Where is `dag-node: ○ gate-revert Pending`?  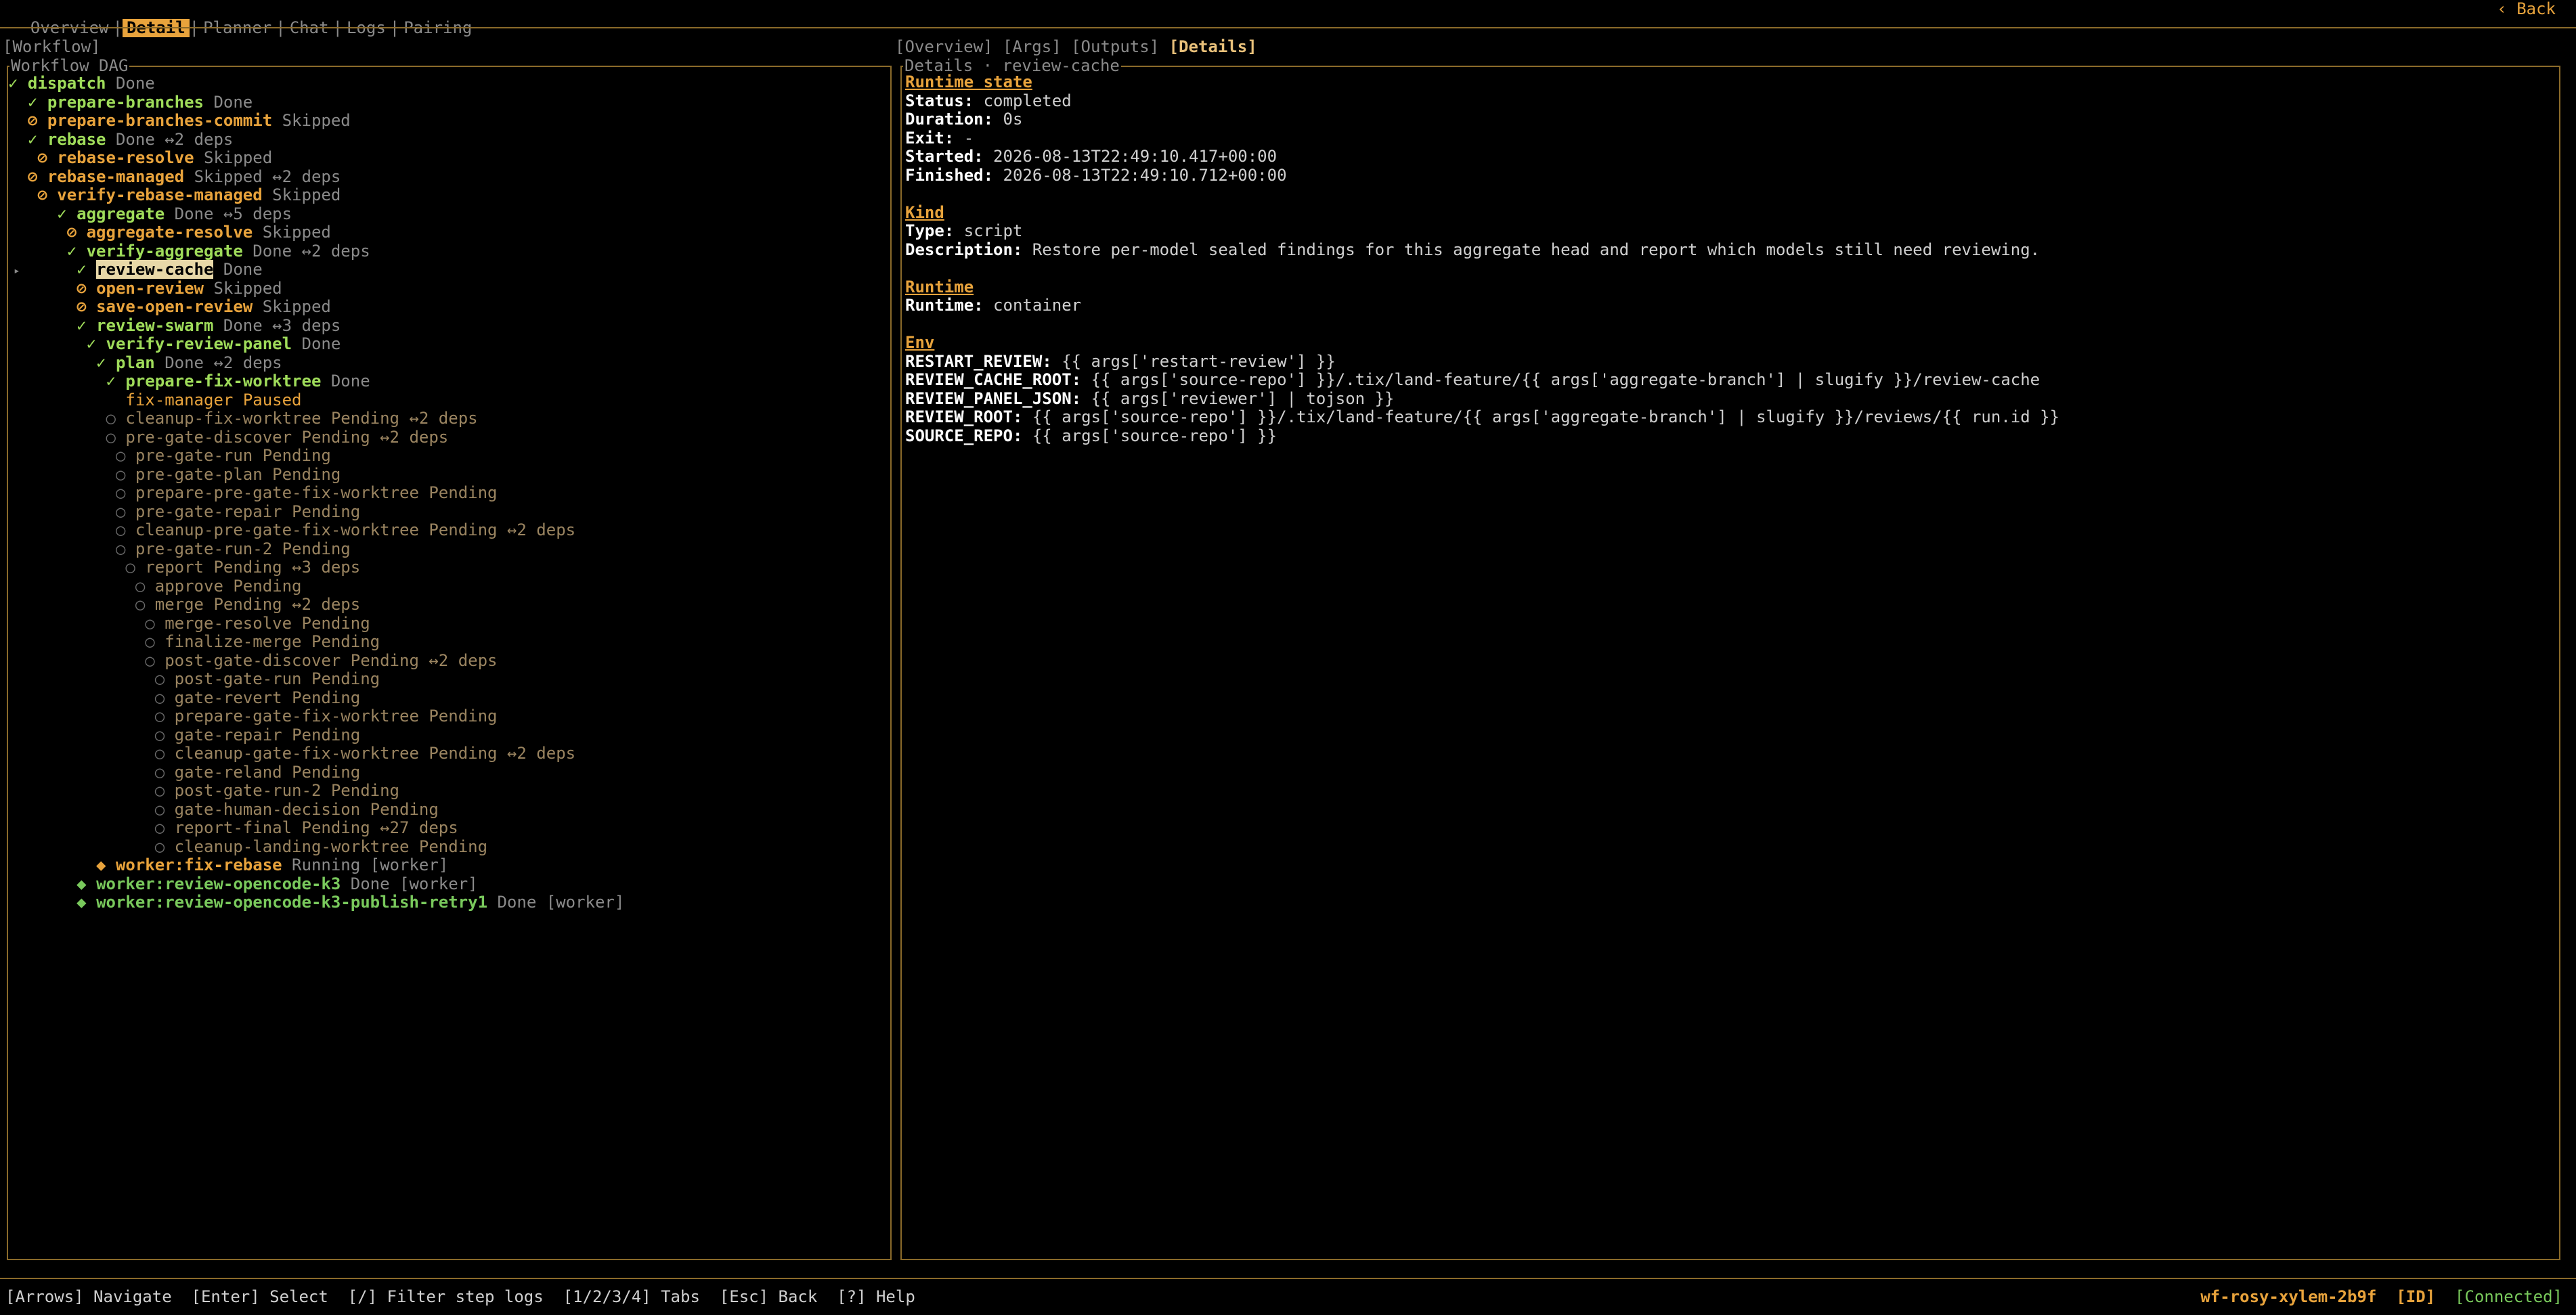 dag-node: ○ gate-revert Pending is located at coordinates (316, 698).